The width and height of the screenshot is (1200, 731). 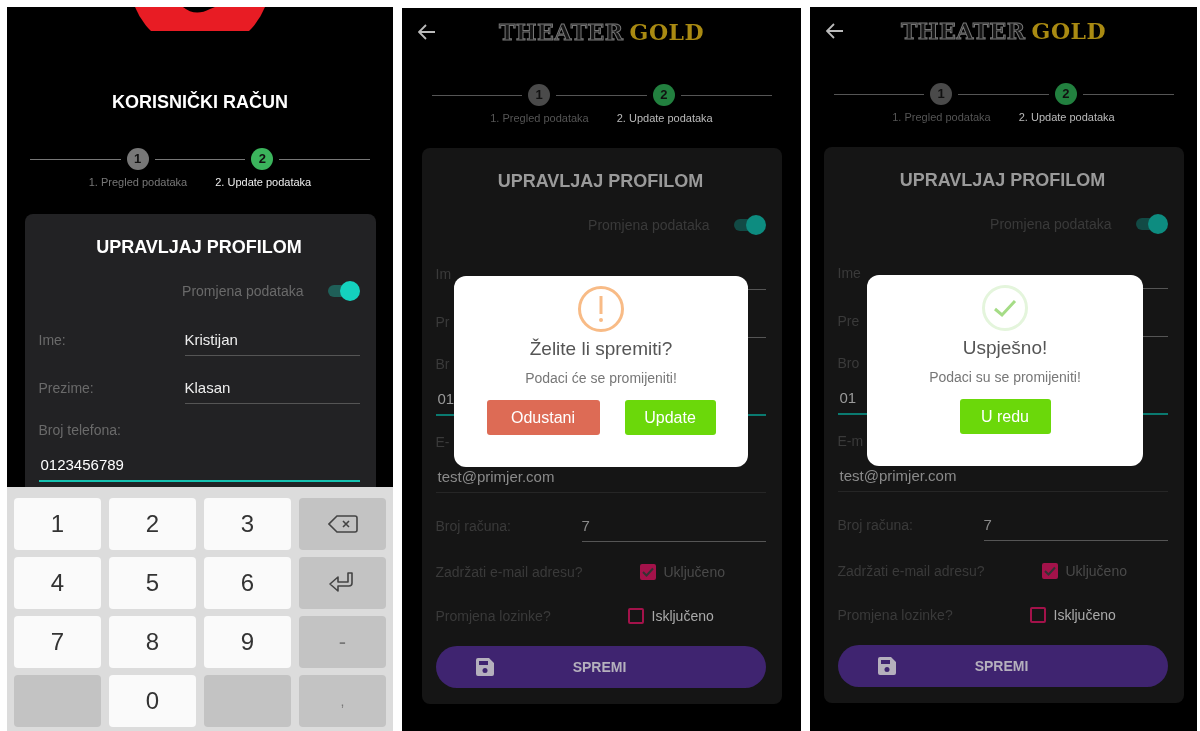 I want to click on digit-key: 6, so click(x=247, y=583).